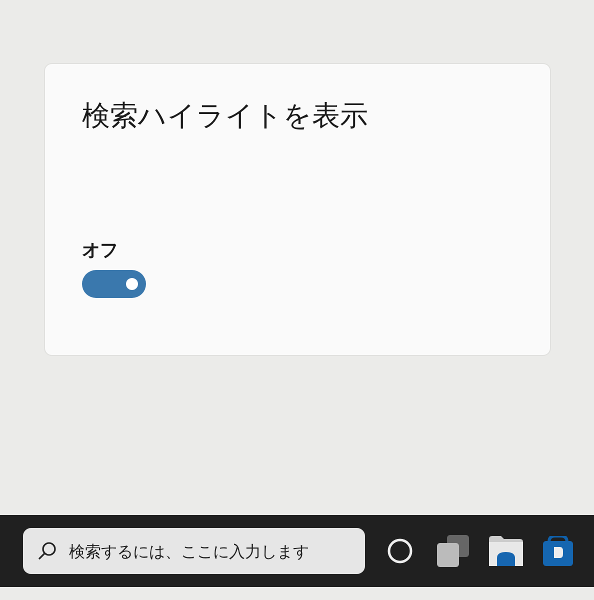 This screenshot has width=594, height=600. I want to click on setting-title: 検索ハイライトを表示, so click(225, 115).